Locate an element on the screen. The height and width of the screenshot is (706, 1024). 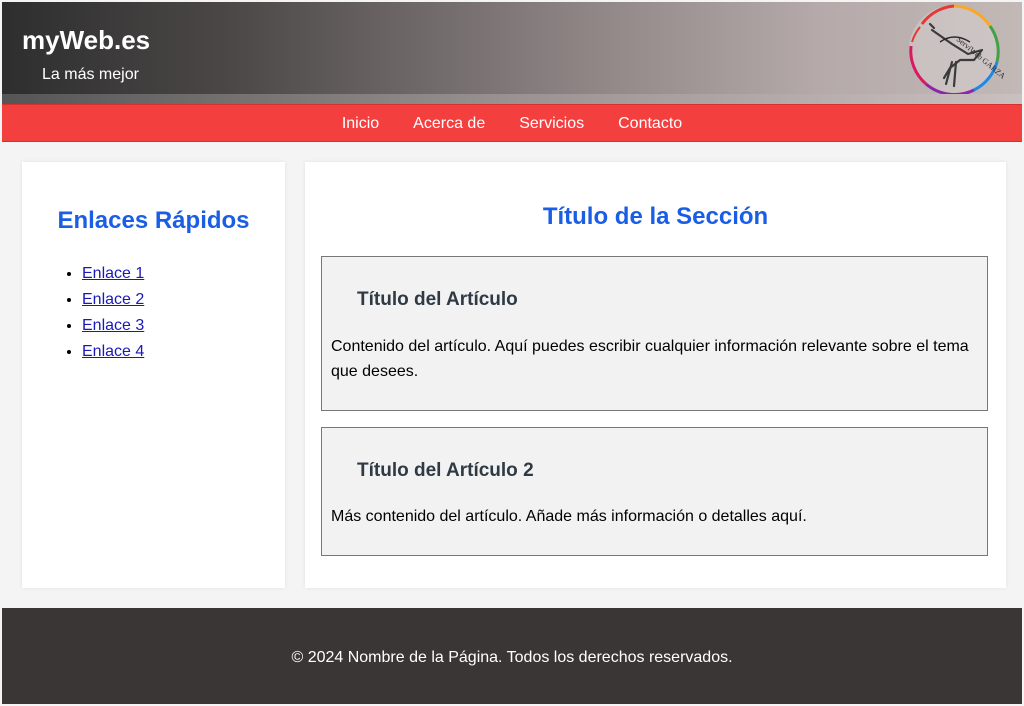
article-title: Título del Artículo 2 is located at coordinates (445, 470).